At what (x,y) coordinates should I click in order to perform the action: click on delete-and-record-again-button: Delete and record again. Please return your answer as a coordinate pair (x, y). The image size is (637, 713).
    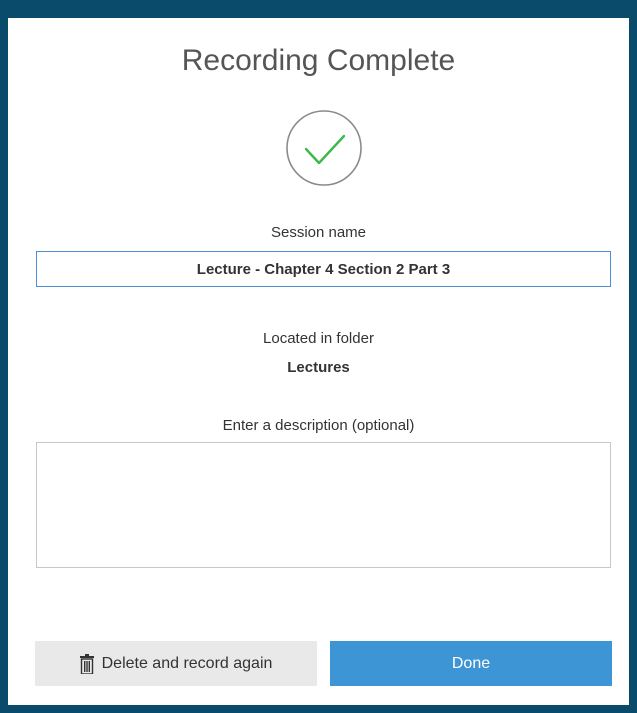
    Looking at the image, I should click on (176, 663).